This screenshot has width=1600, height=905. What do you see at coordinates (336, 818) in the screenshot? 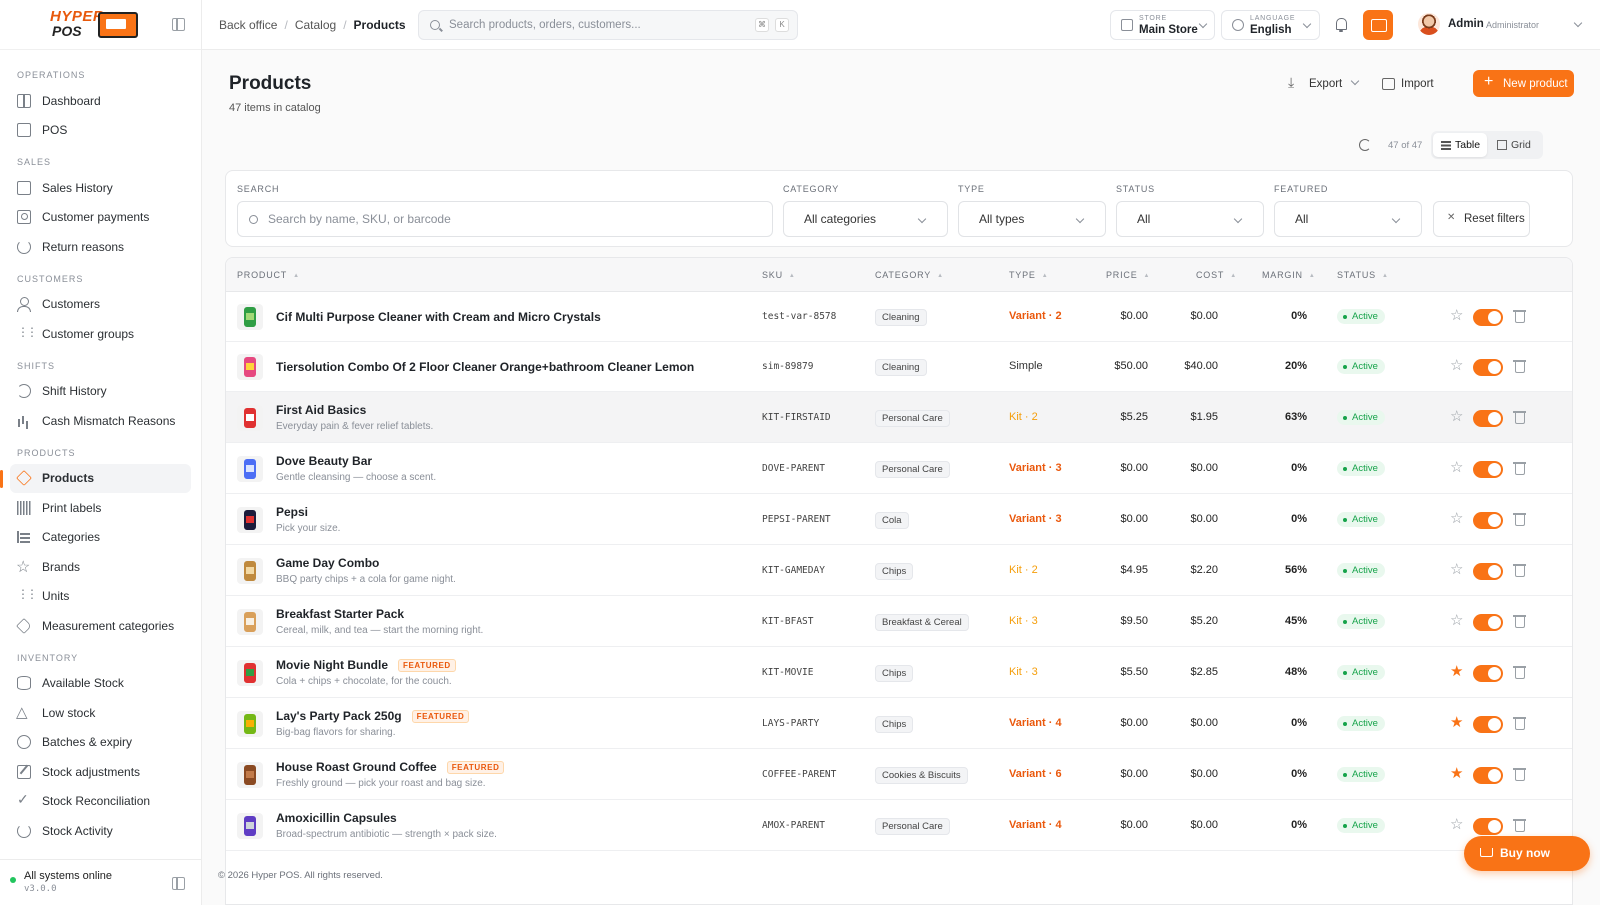
I see `product-name: Amoxicillin Capsules` at bounding box center [336, 818].